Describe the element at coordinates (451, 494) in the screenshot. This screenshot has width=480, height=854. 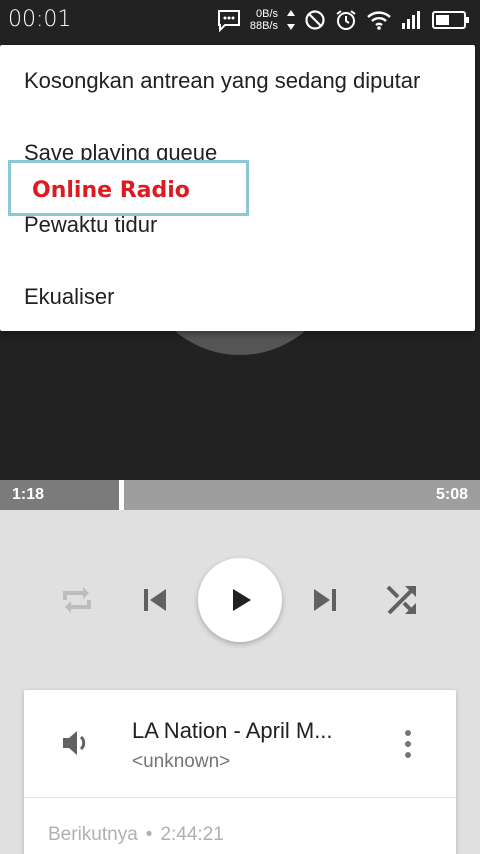
I see `track-duration: 5:08` at that location.